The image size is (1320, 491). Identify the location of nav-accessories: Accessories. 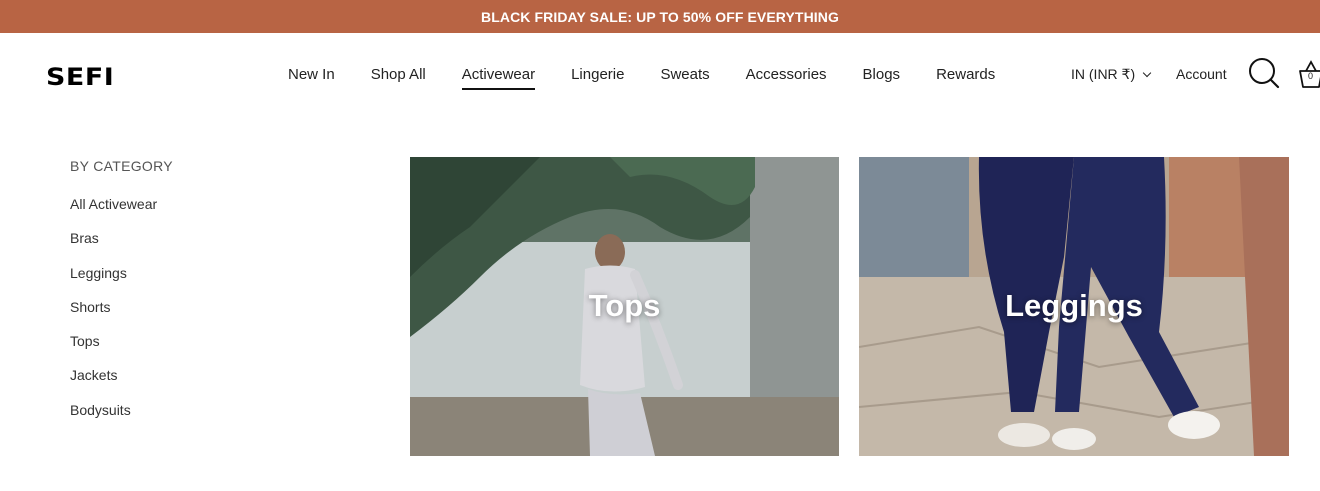
(786, 78).